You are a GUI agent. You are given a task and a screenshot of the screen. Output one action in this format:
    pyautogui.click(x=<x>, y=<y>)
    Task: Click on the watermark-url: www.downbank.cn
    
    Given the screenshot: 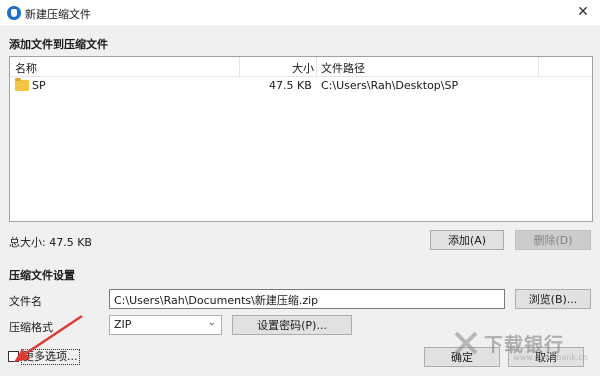 What is the action you would take?
    pyautogui.click(x=550, y=357)
    